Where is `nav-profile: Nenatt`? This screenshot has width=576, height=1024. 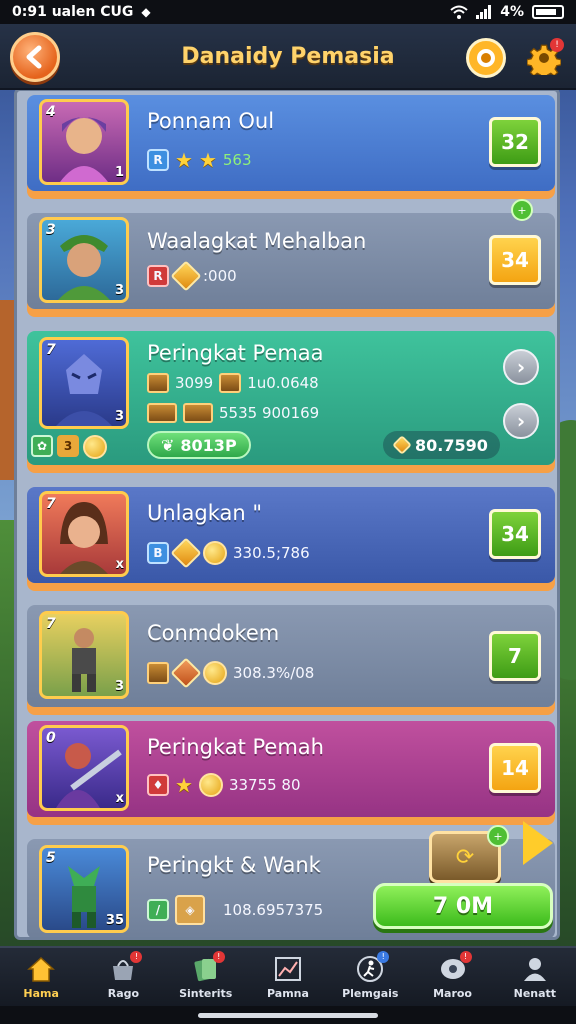 nav-profile: Nenatt is located at coordinates (535, 977).